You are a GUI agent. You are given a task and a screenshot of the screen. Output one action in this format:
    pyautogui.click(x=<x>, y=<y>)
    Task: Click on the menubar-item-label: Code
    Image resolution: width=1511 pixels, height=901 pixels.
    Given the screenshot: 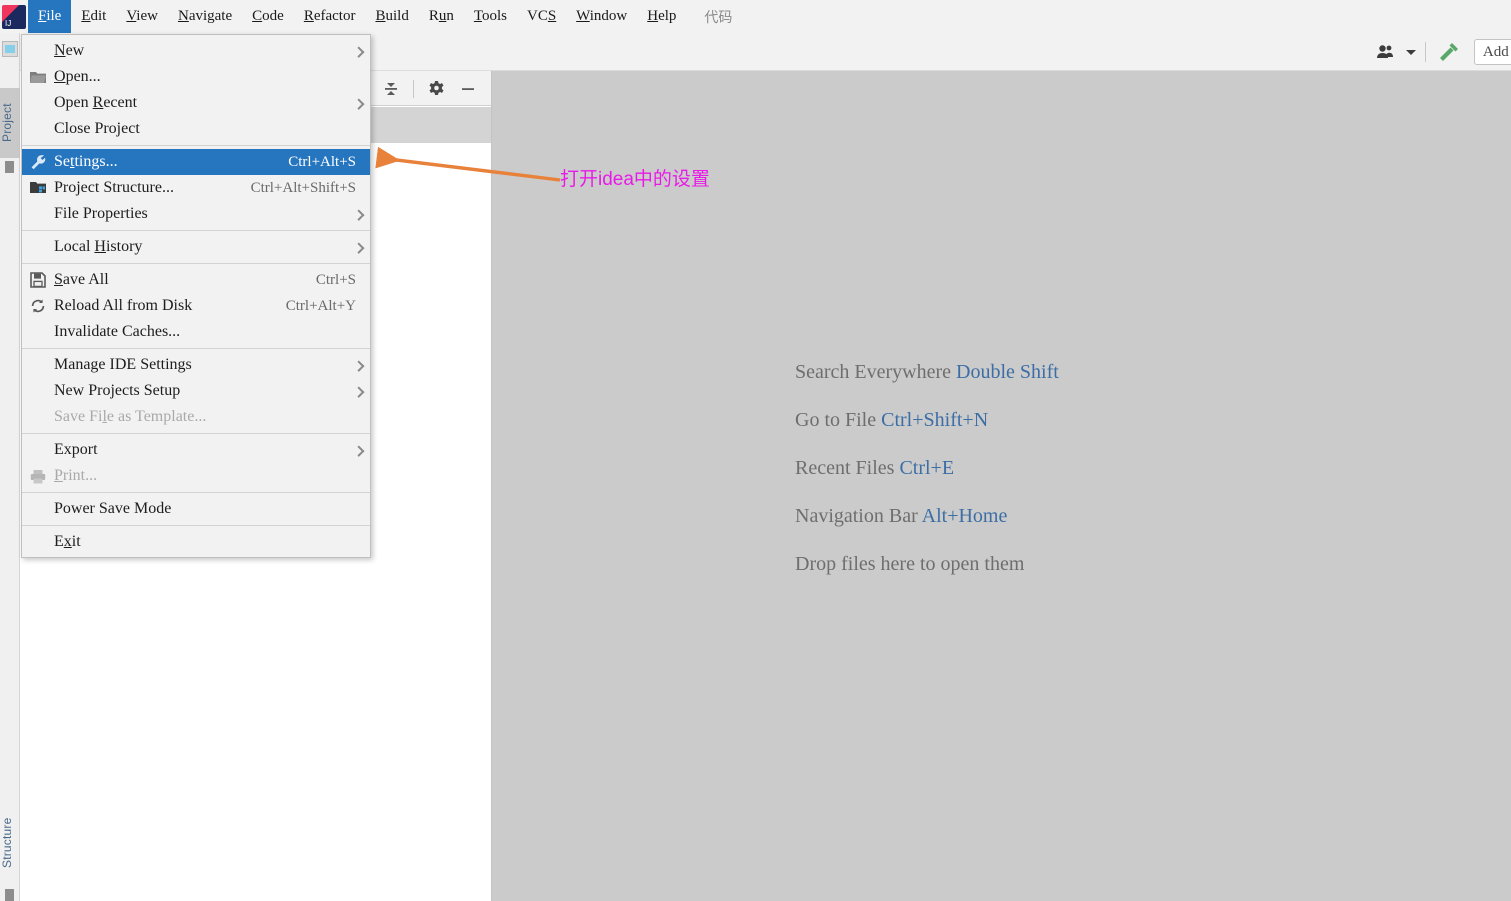 What is the action you would take?
    pyautogui.click(x=268, y=16)
    